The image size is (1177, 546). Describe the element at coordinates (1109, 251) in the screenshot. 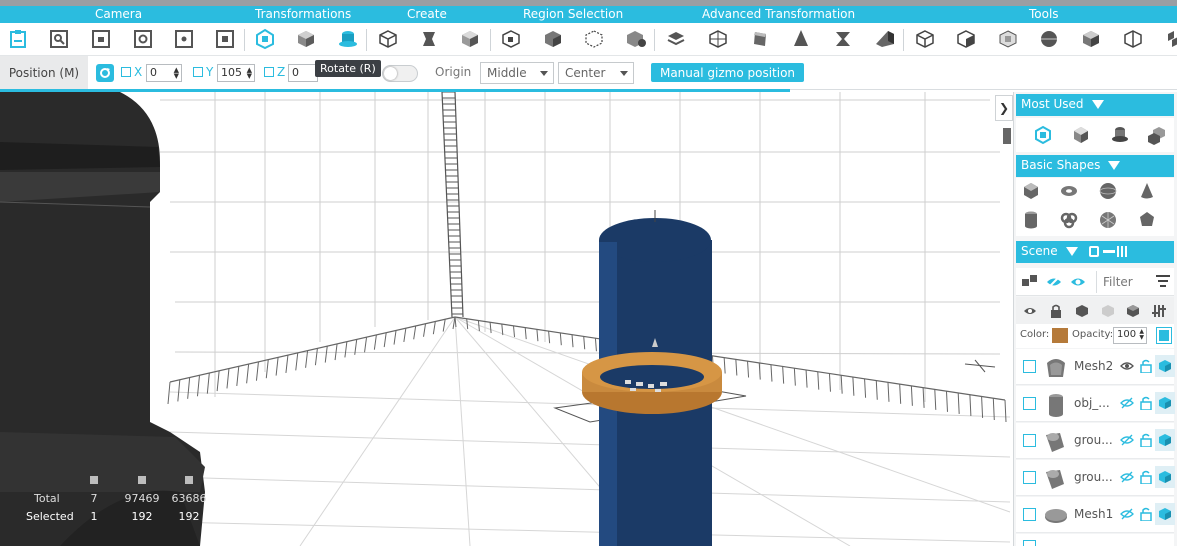

I see `slider-icon` at that location.